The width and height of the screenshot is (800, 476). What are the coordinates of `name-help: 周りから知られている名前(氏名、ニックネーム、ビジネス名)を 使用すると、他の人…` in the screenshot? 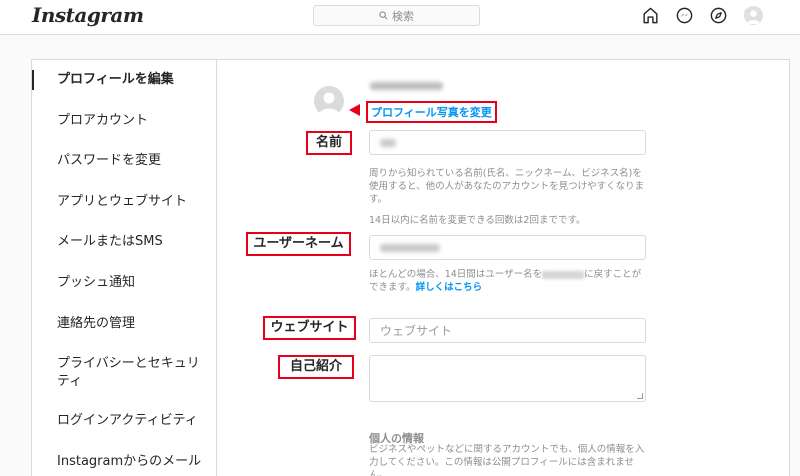 It's located at (507, 197).